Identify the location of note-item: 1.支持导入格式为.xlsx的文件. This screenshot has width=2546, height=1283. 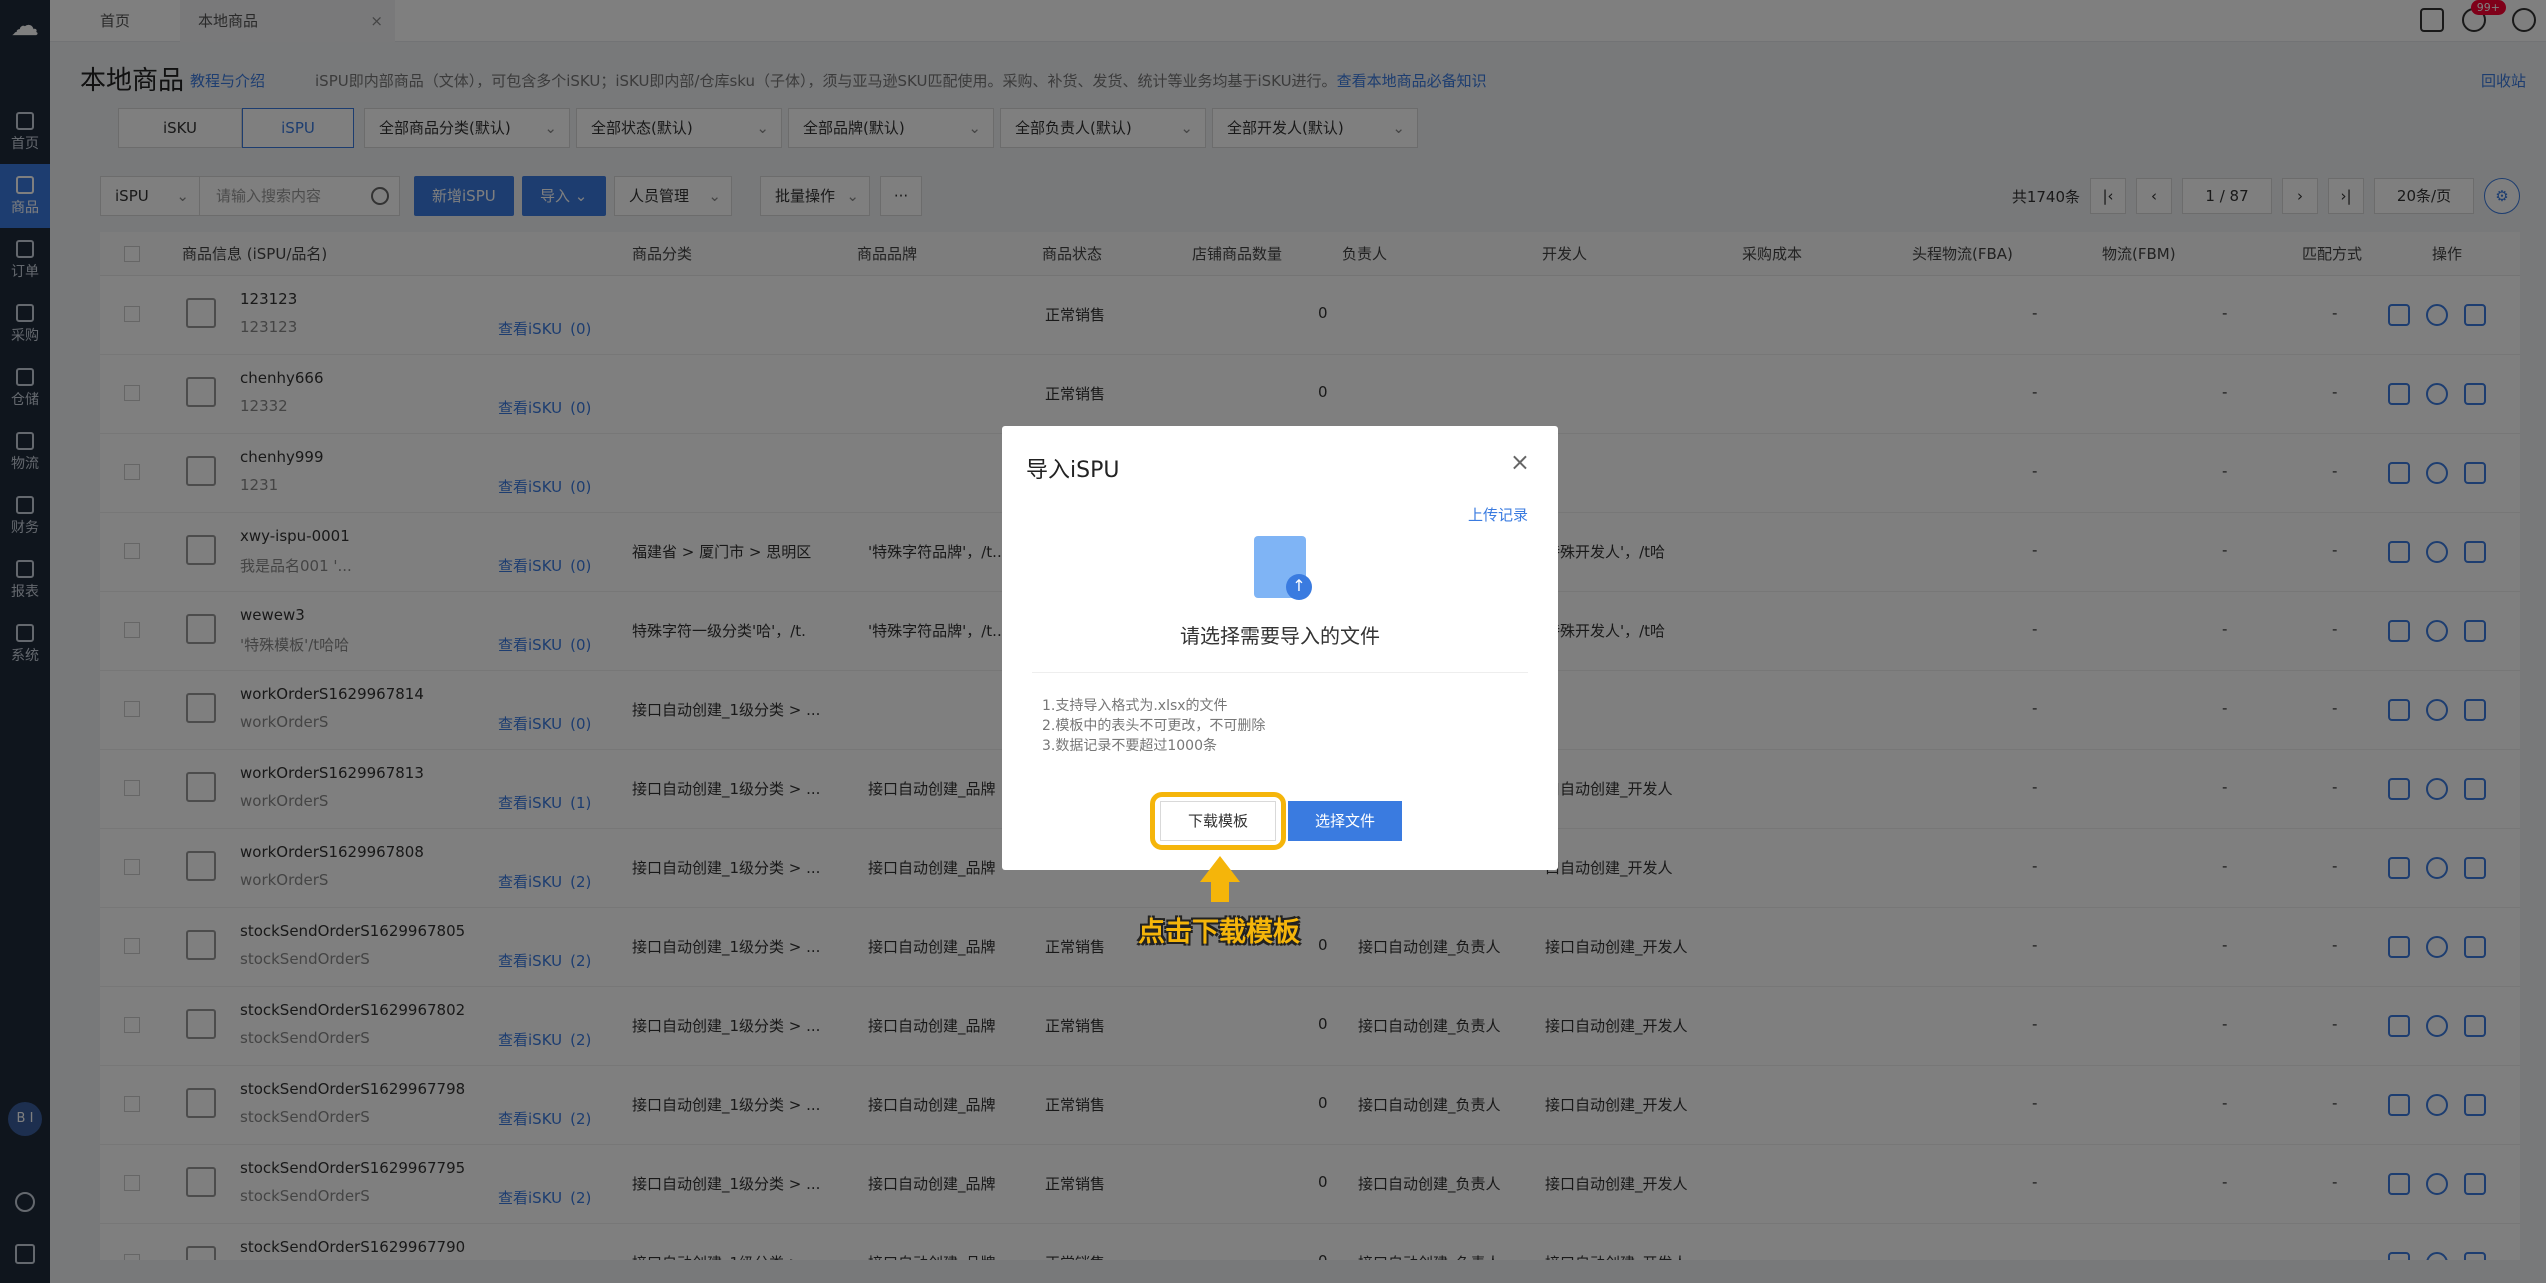
(1135, 706).